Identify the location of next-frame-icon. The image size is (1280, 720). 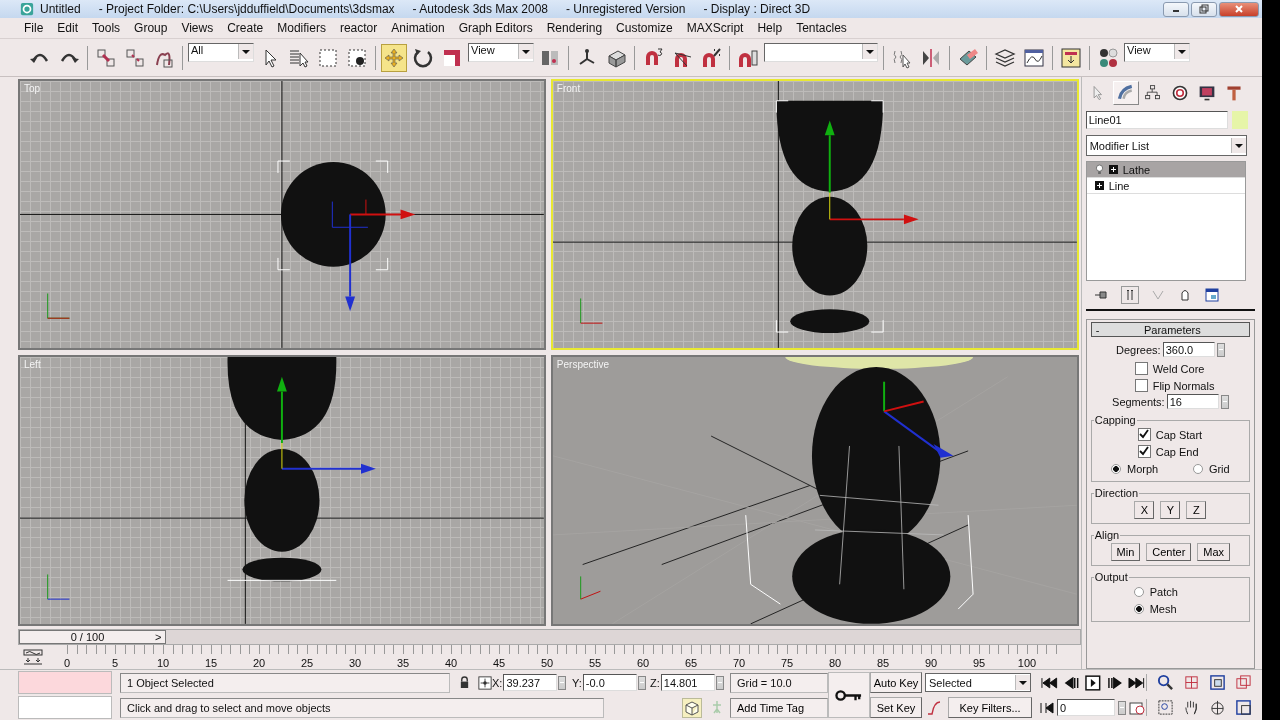
(1114, 682).